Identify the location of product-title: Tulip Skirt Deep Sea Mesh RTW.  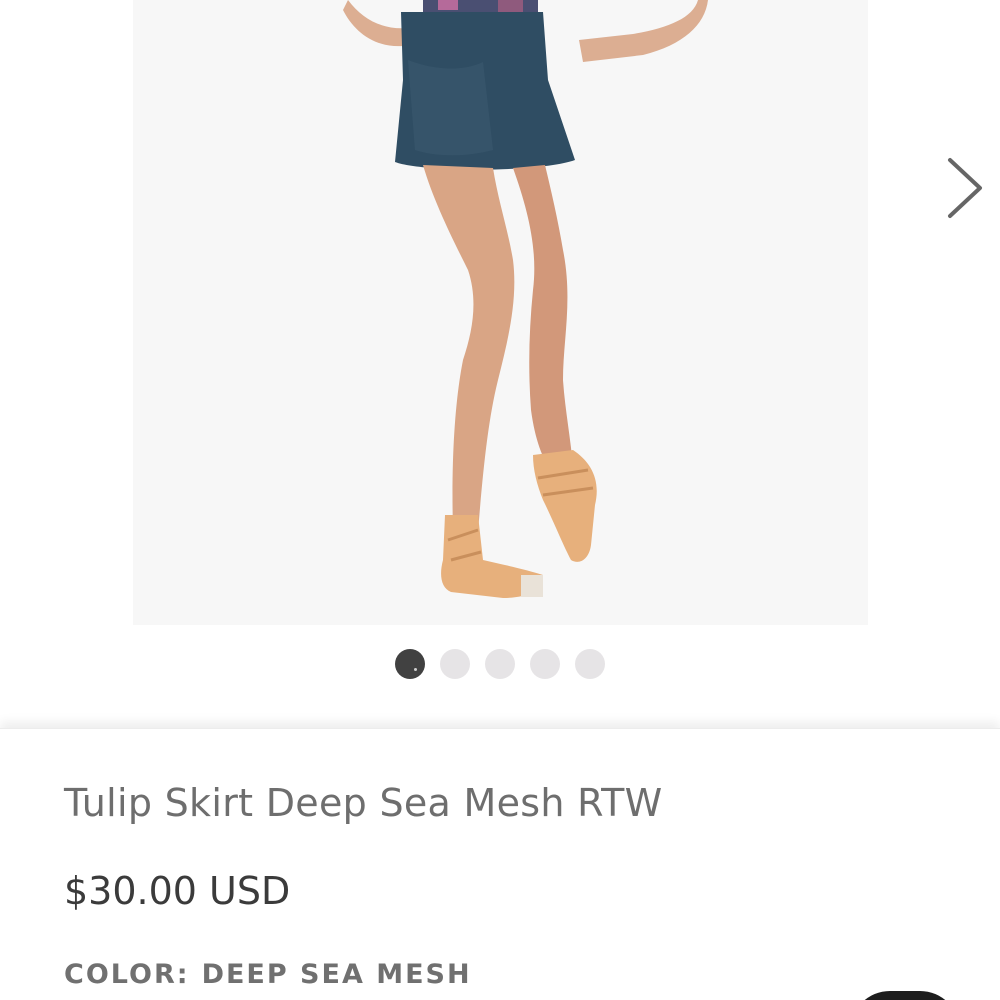
(363, 803).